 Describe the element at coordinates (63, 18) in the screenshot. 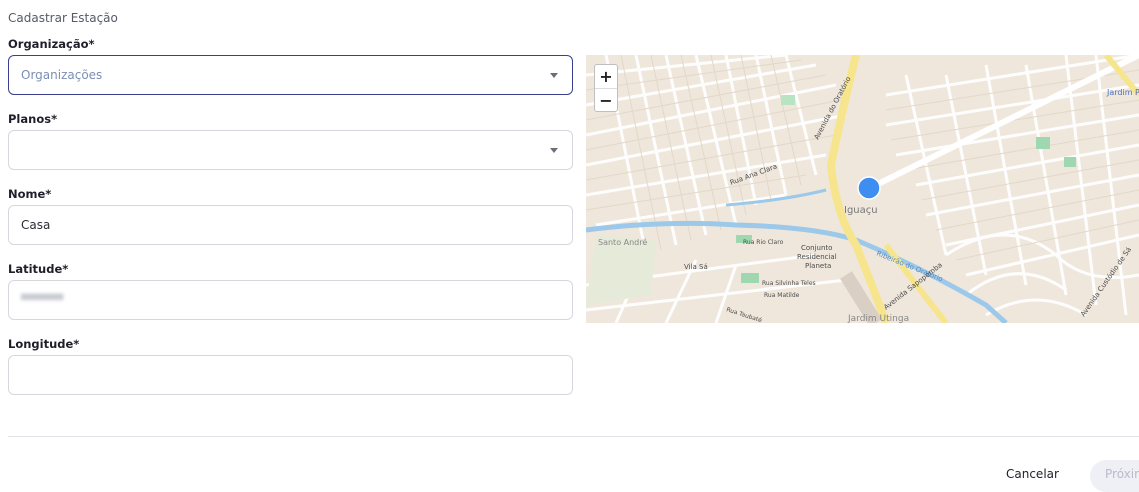

I see `page-title: Cadastrar Estação` at that location.